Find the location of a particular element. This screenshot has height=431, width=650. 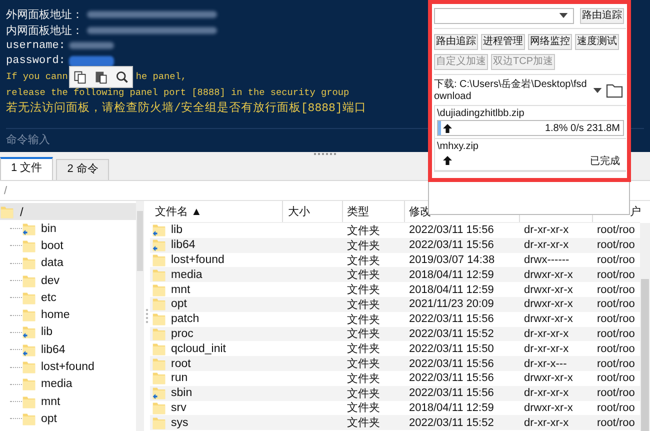

terminal-text: username: is located at coordinates (36, 46).